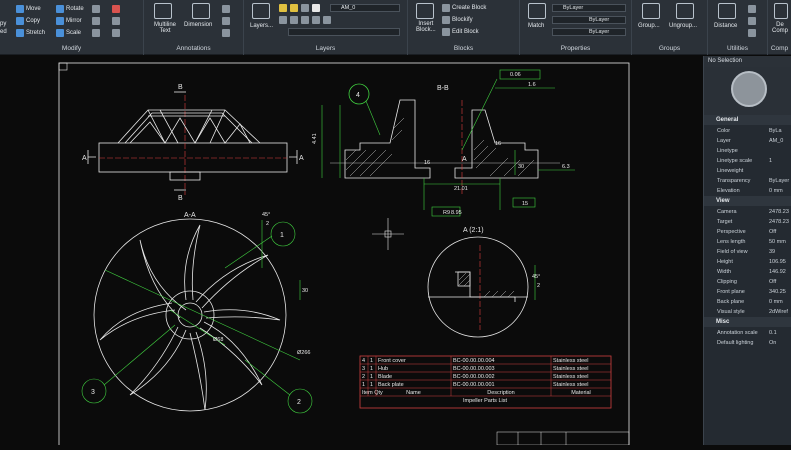 The height and width of the screenshot is (450, 791). What do you see at coordinates (780, 262) in the screenshot?
I see `prop-value: 106.95` at bounding box center [780, 262].